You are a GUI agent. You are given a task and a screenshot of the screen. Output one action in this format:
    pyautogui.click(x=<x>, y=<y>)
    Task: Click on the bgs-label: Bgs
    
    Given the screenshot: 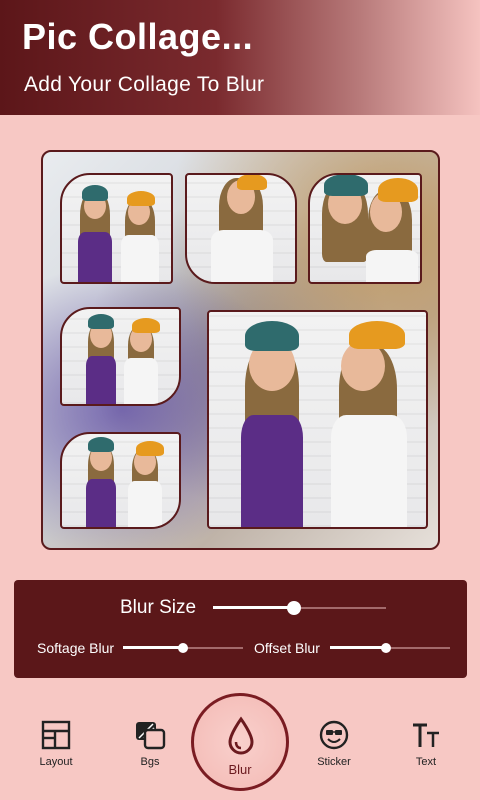 What is the action you would take?
    pyautogui.click(x=150, y=762)
    